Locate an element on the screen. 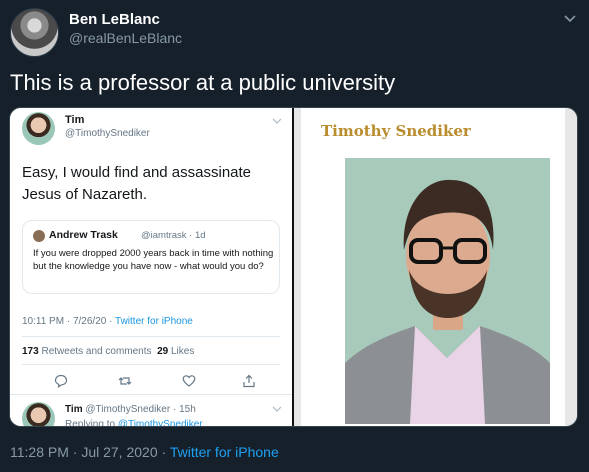 The height and width of the screenshot is (472, 589). reply-avatar is located at coordinates (38, 414).